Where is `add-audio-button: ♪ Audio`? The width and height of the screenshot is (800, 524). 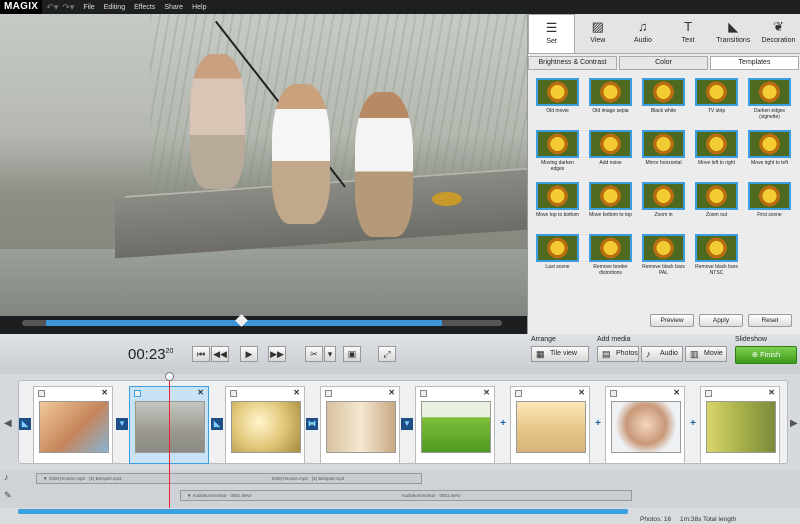 add-audio-button: ♪ Audio is located at coordinates (662, 354).